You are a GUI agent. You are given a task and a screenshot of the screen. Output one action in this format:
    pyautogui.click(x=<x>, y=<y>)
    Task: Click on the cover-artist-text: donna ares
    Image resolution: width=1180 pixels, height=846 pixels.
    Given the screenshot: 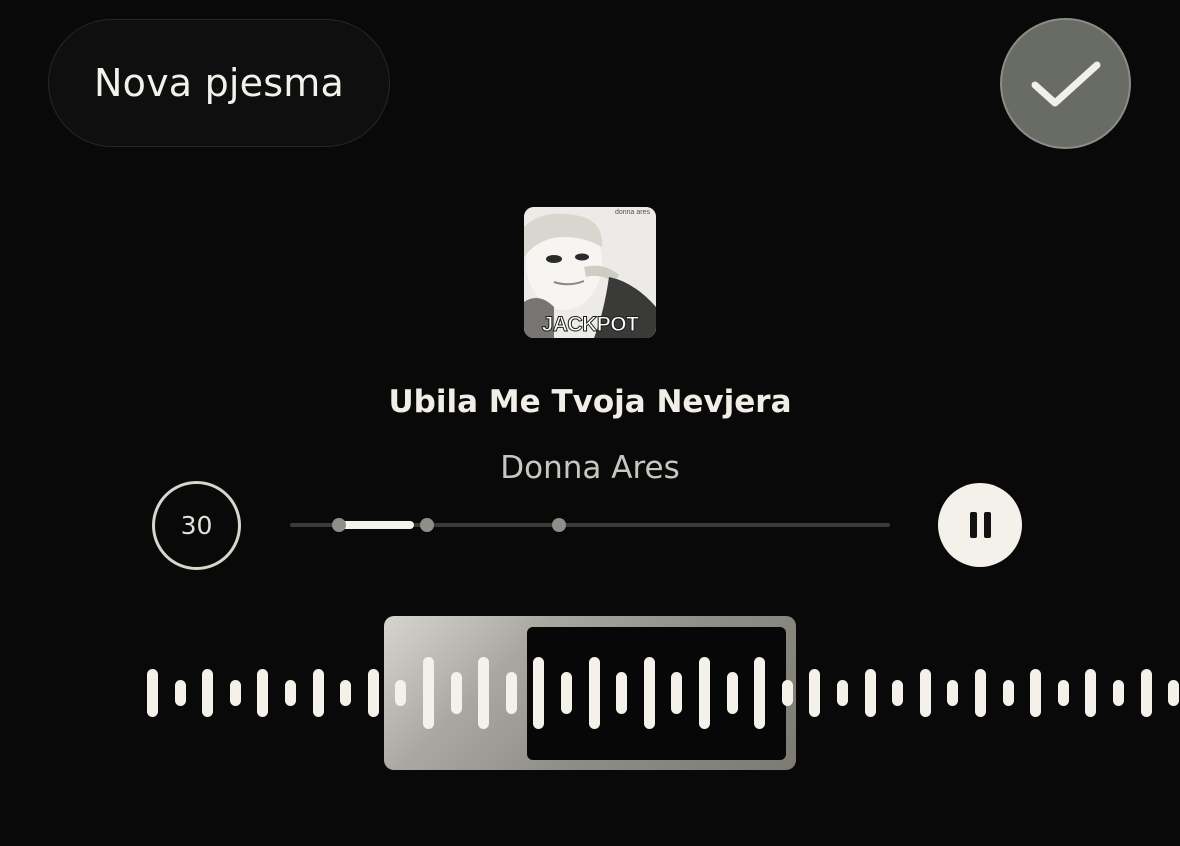 What is the action you would take?
    pyautogui.click(x=632, y=212)
    